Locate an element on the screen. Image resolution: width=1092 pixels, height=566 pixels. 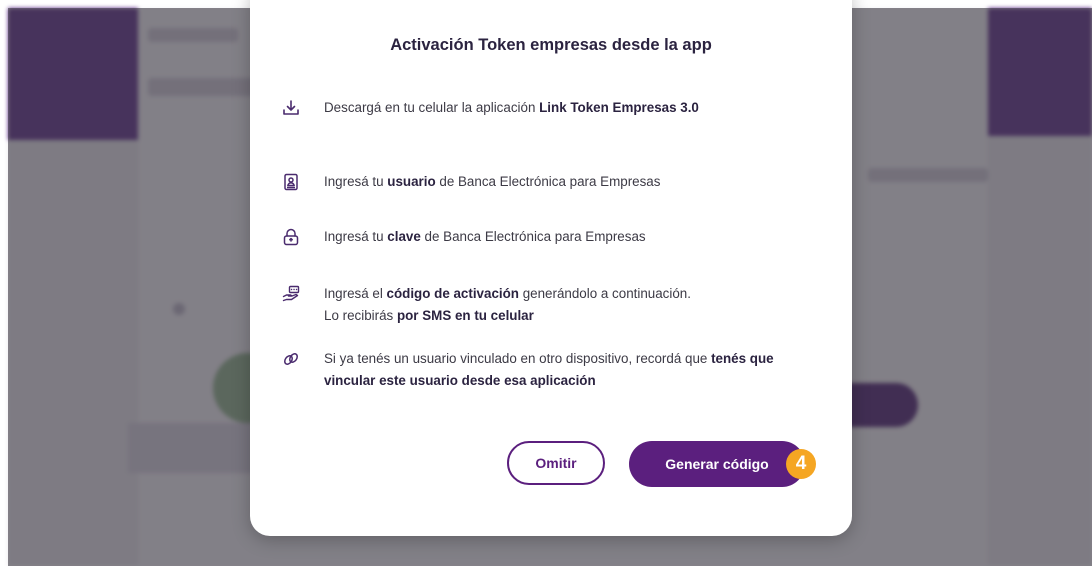
step-text-bold: código de activación is located at coordinates (452, 293).